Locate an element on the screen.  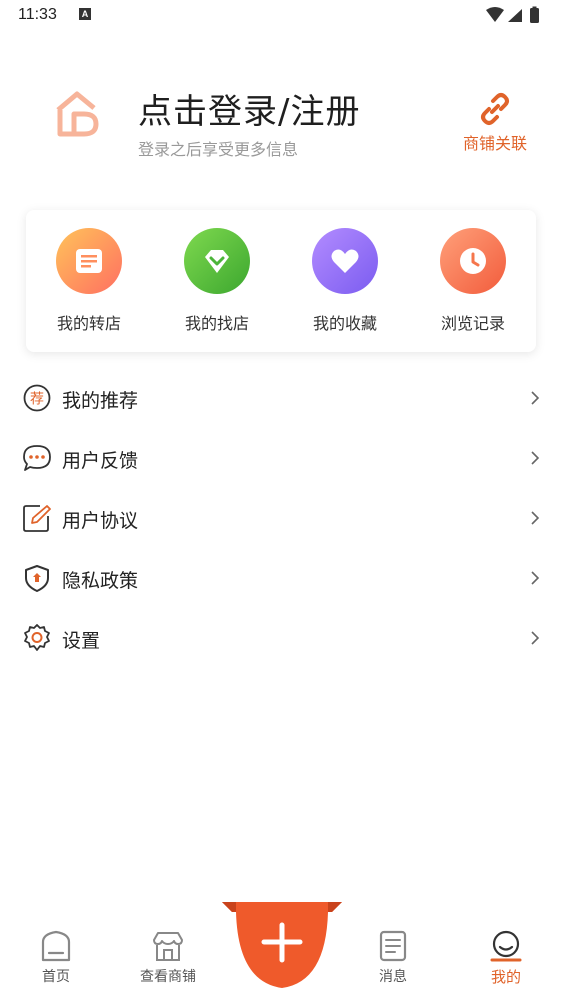
quick-action-label: 浏览记录 is located at coordinates (472, 323).